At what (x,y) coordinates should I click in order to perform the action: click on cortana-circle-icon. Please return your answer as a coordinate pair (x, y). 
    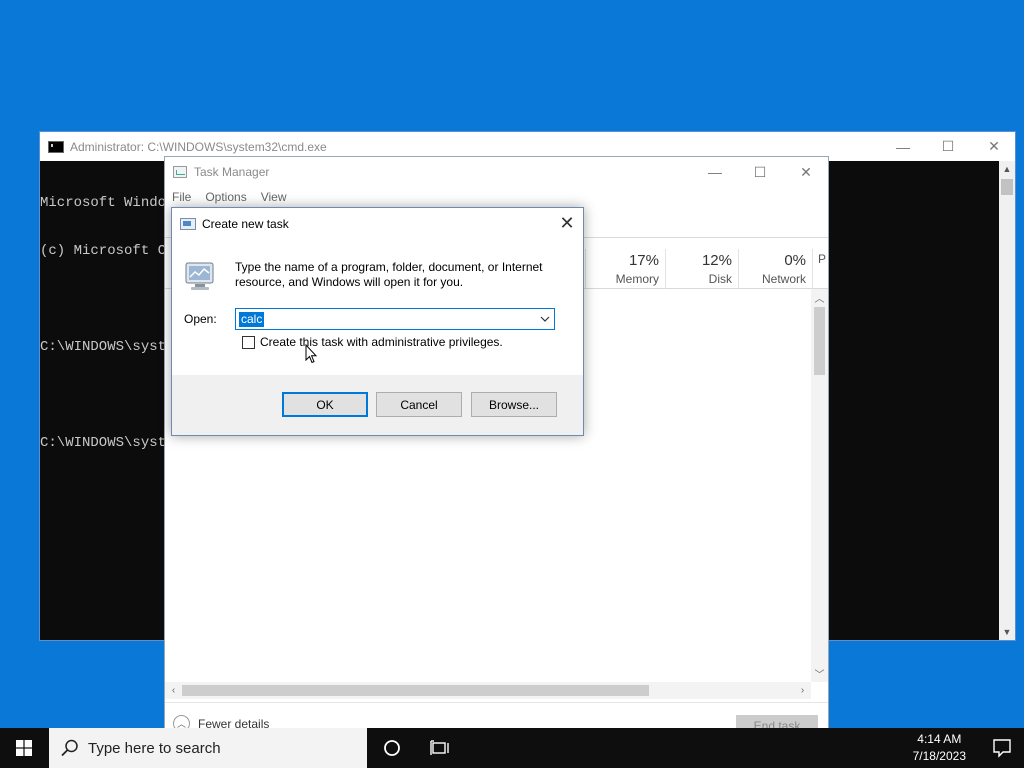
    Looking at the image, I should click on (392, 748).